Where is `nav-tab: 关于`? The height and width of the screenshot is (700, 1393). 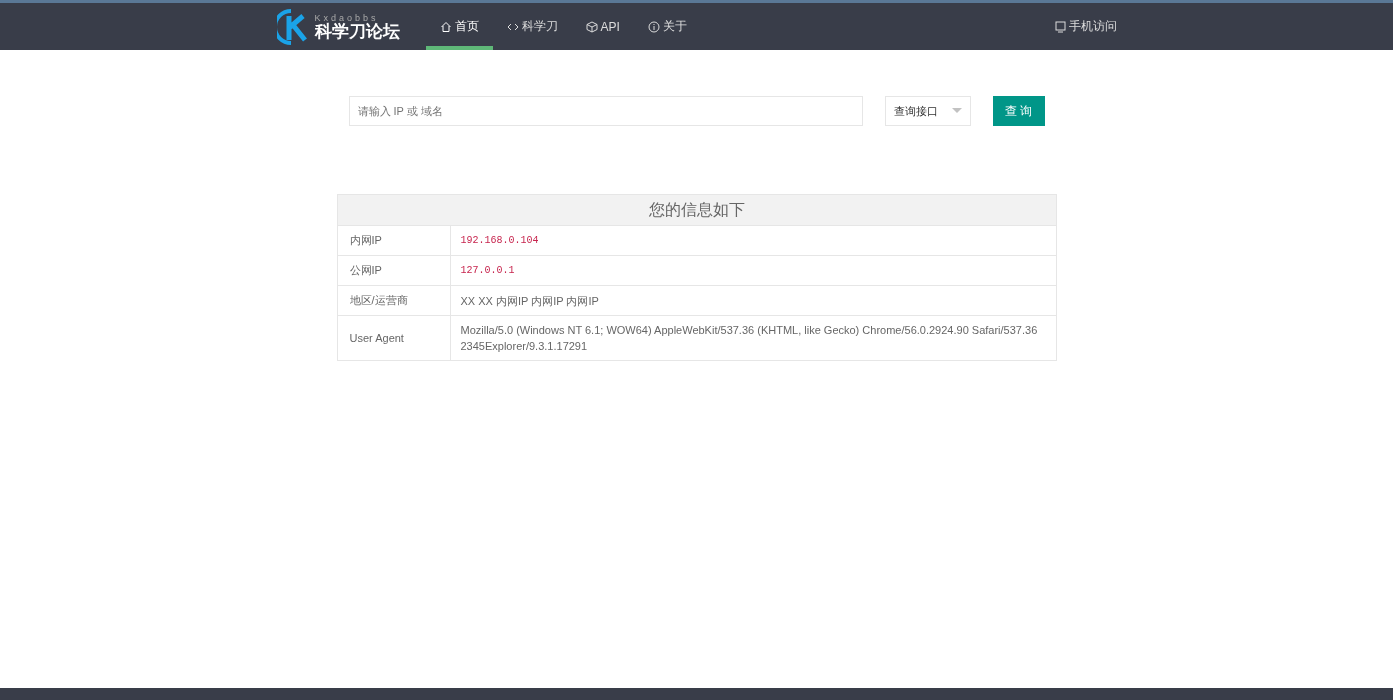
nav-tab: 关于 is located at coordinates (667, 26).